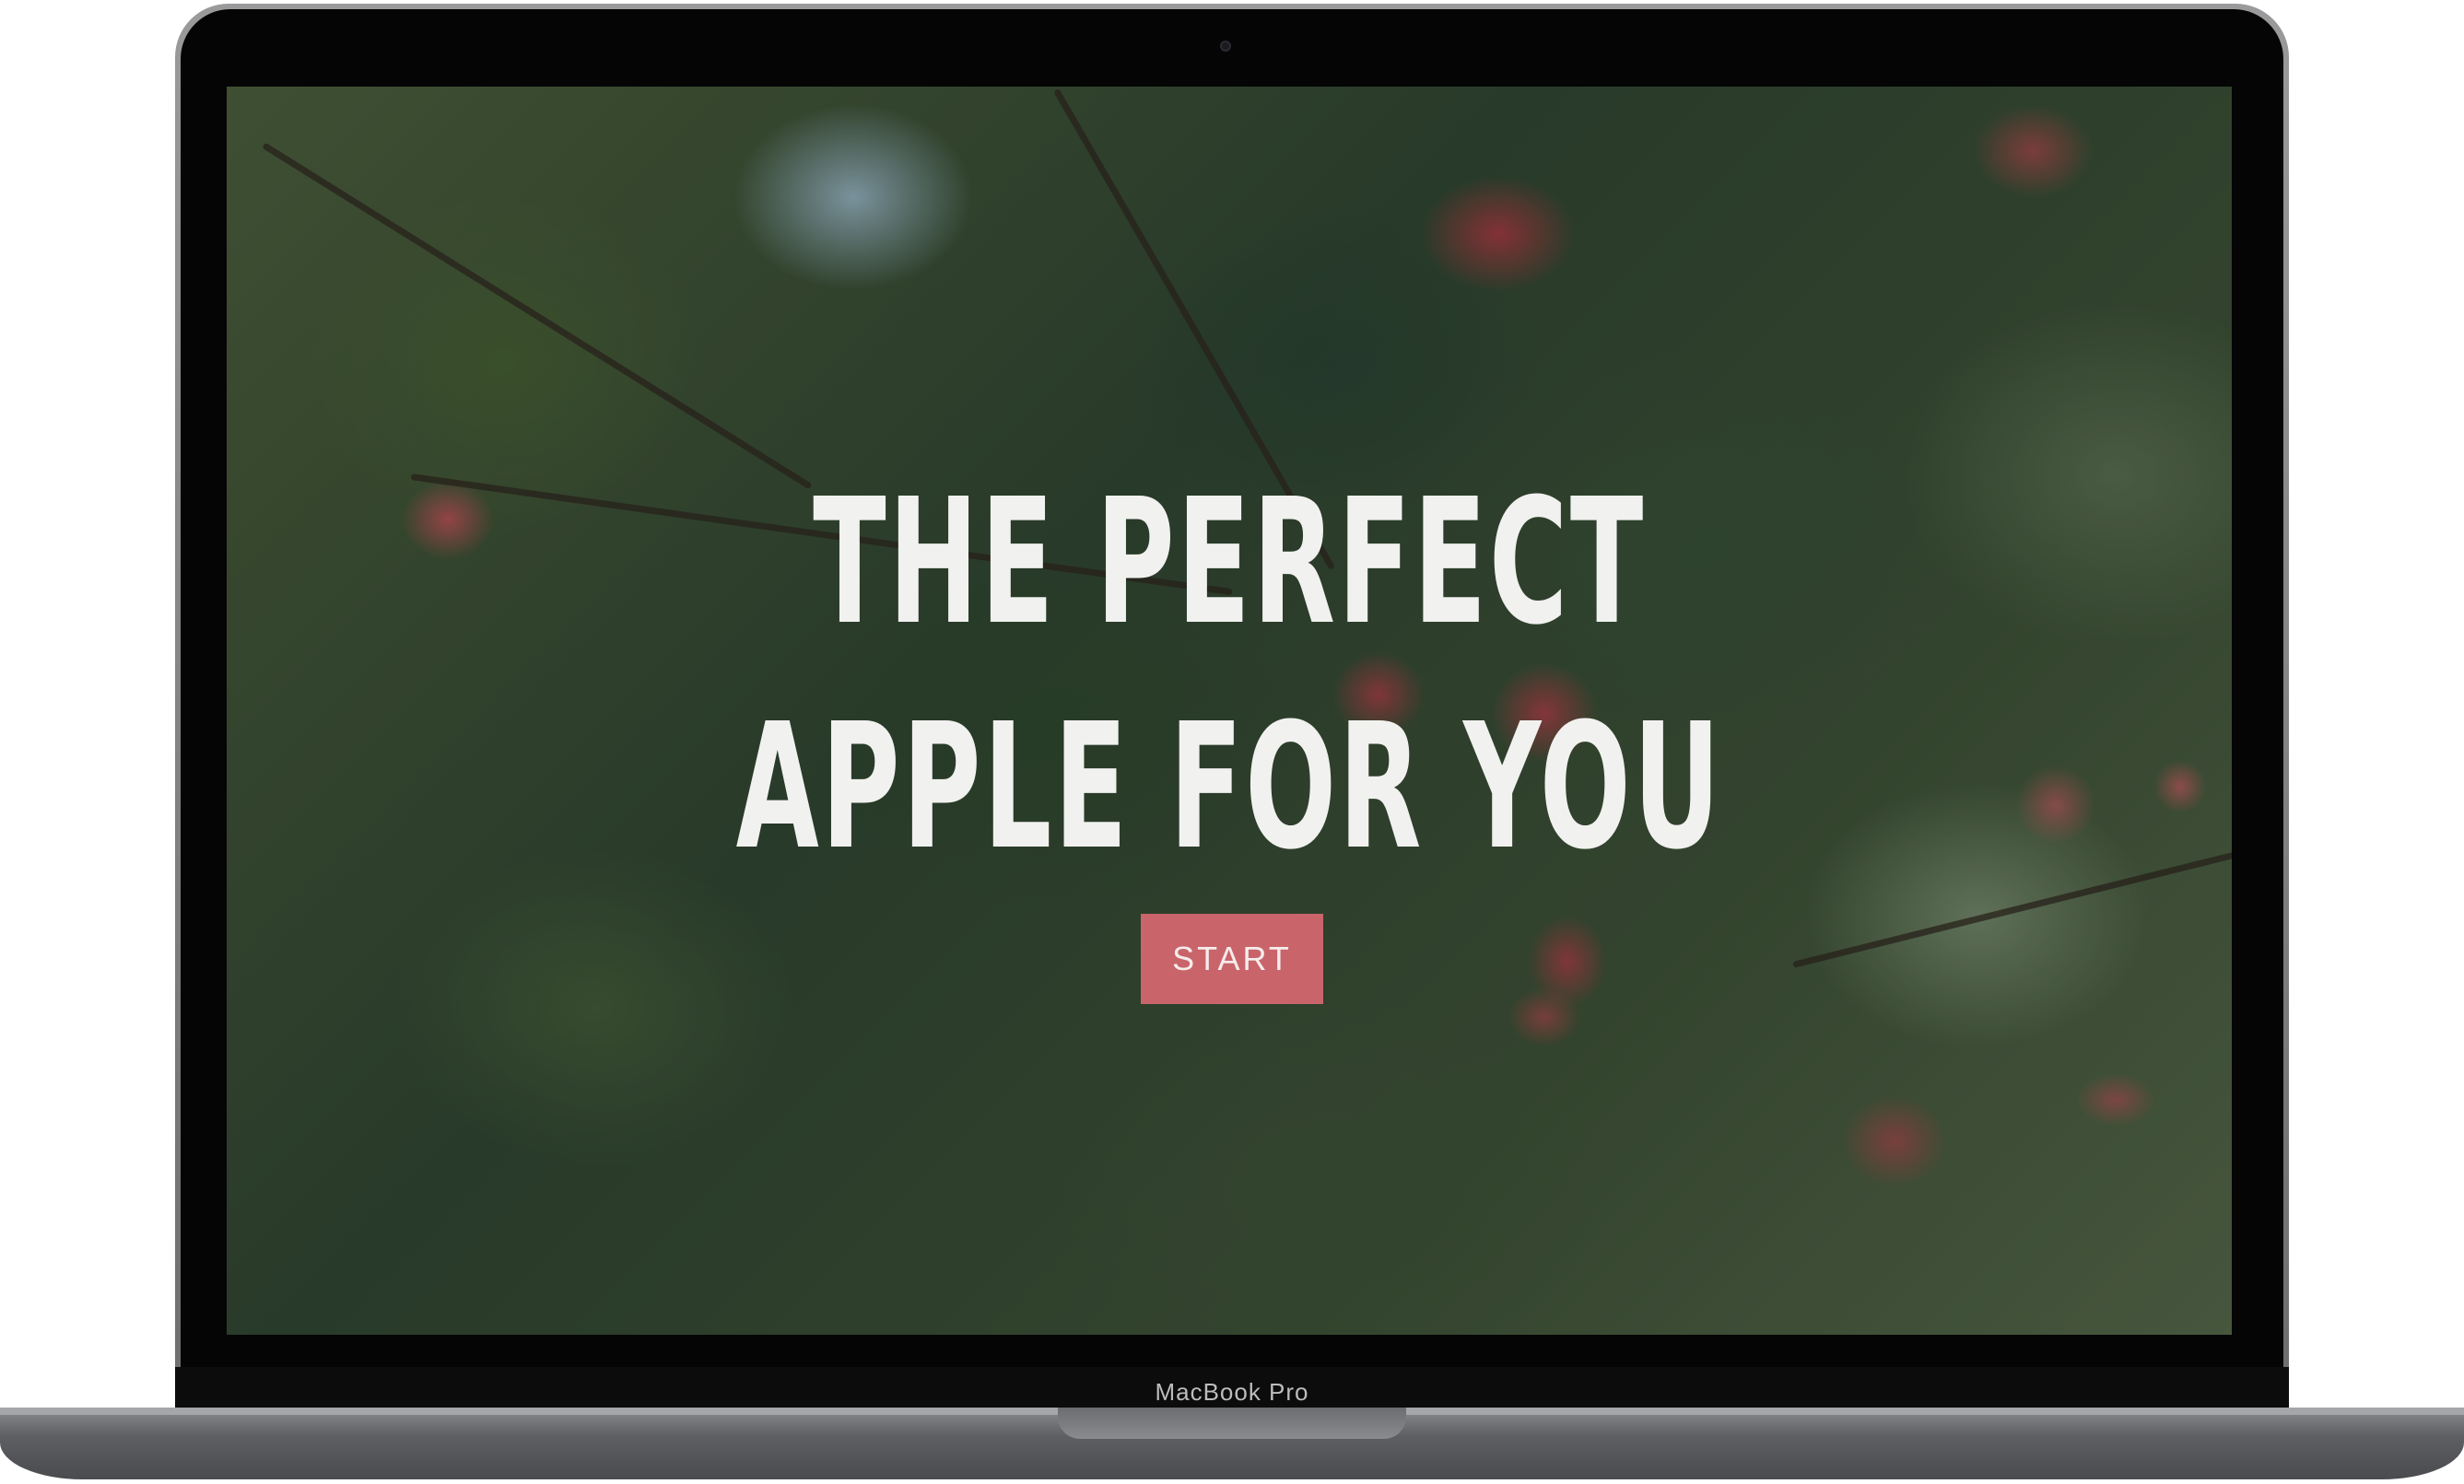 Image resolution: width=2464 pixels, height=1484 pixels. Describe the element at coordinates (1225, 46) in the screenshot. I see `camera-icon` at that location.